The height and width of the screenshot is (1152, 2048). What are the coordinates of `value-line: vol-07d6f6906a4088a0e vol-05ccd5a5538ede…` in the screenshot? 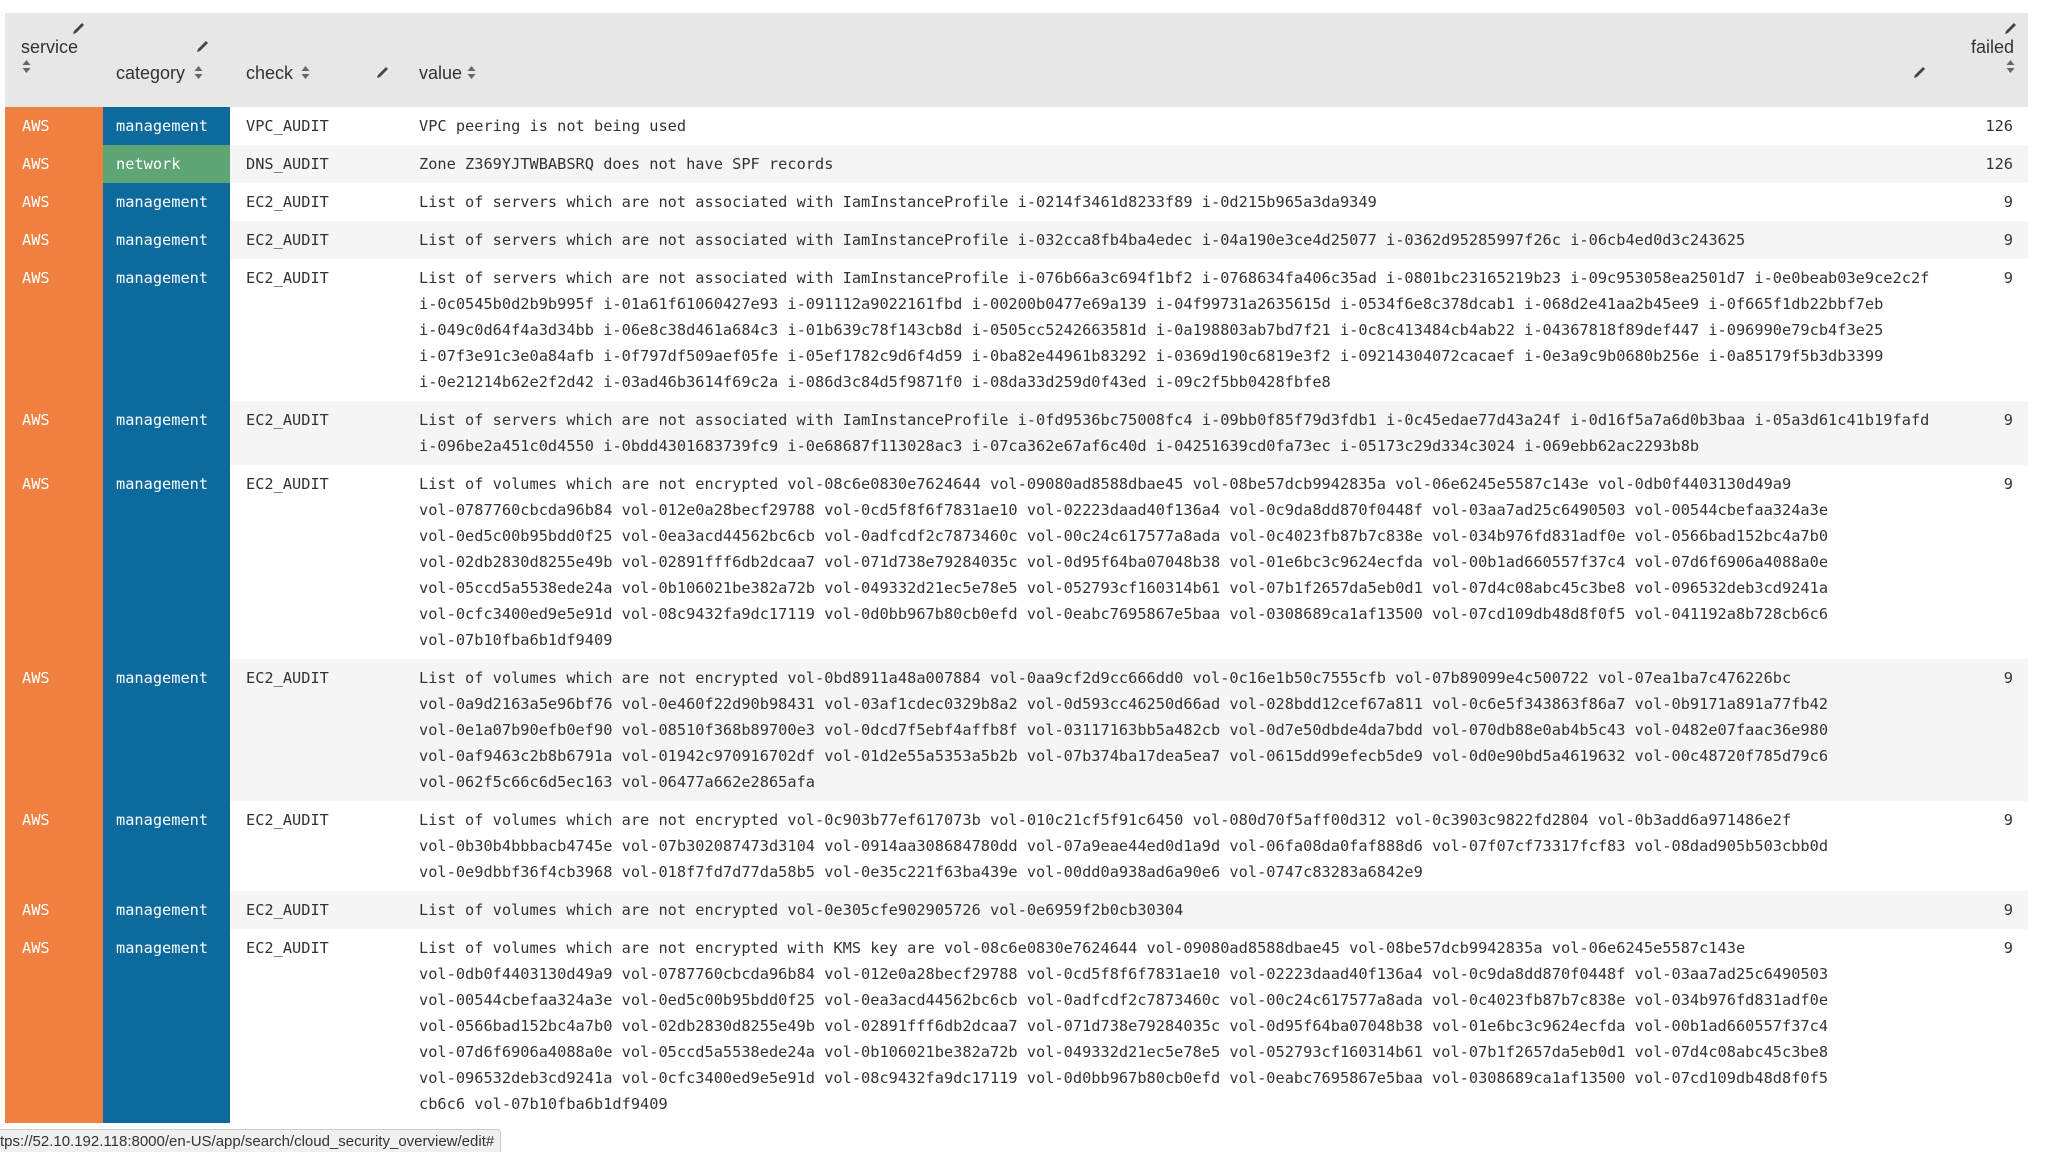 It's located at (1124, 1052).